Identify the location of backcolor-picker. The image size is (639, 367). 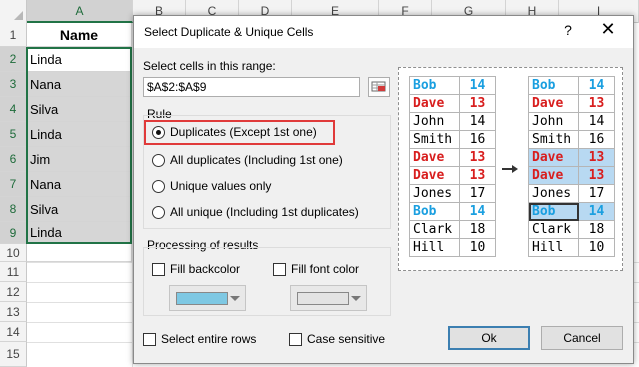
(207, 298).